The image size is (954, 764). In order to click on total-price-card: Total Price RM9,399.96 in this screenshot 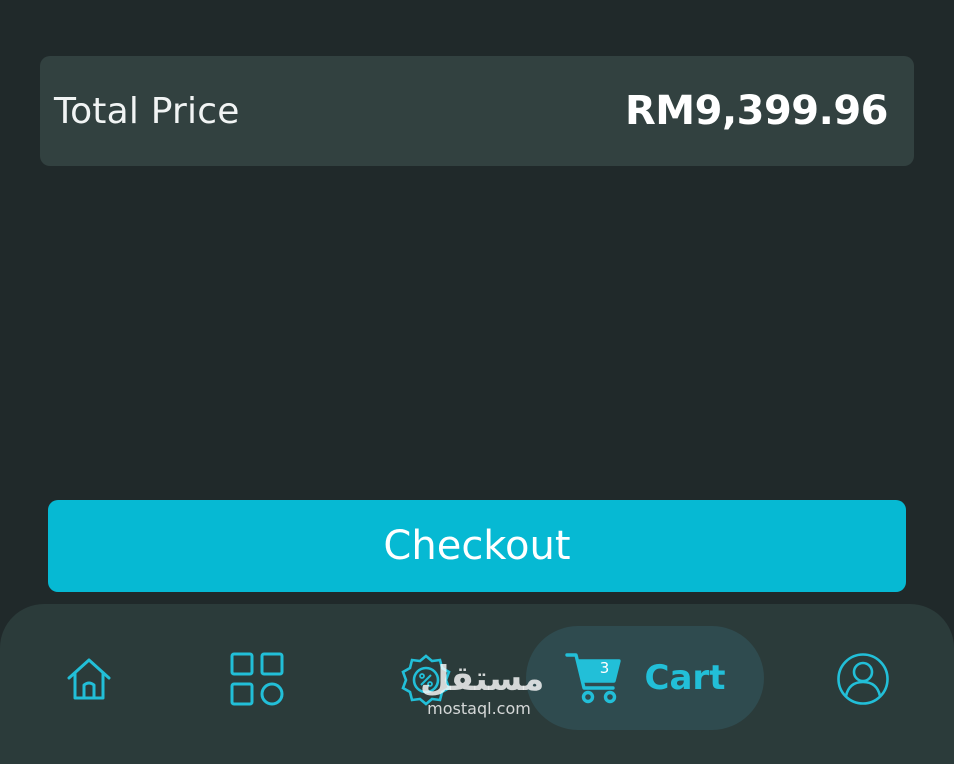, I will do `click(477, 111)`.